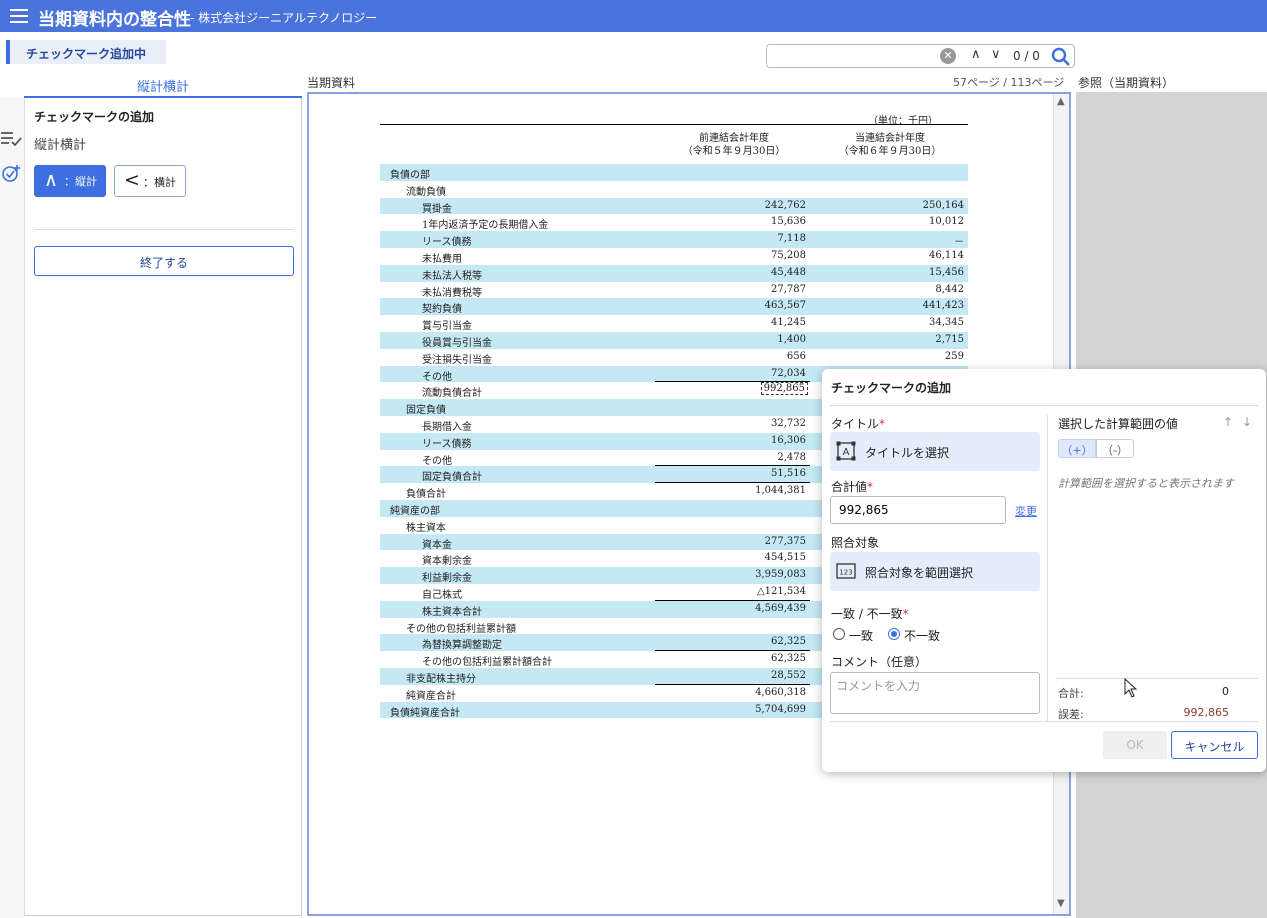 The height and width of the screenshot is (918, 1267). What do you see at coordinates (461, 629) in the screenshot?
I see `row-label: その他の包括利益累計額` at bounding box center [461, 629].